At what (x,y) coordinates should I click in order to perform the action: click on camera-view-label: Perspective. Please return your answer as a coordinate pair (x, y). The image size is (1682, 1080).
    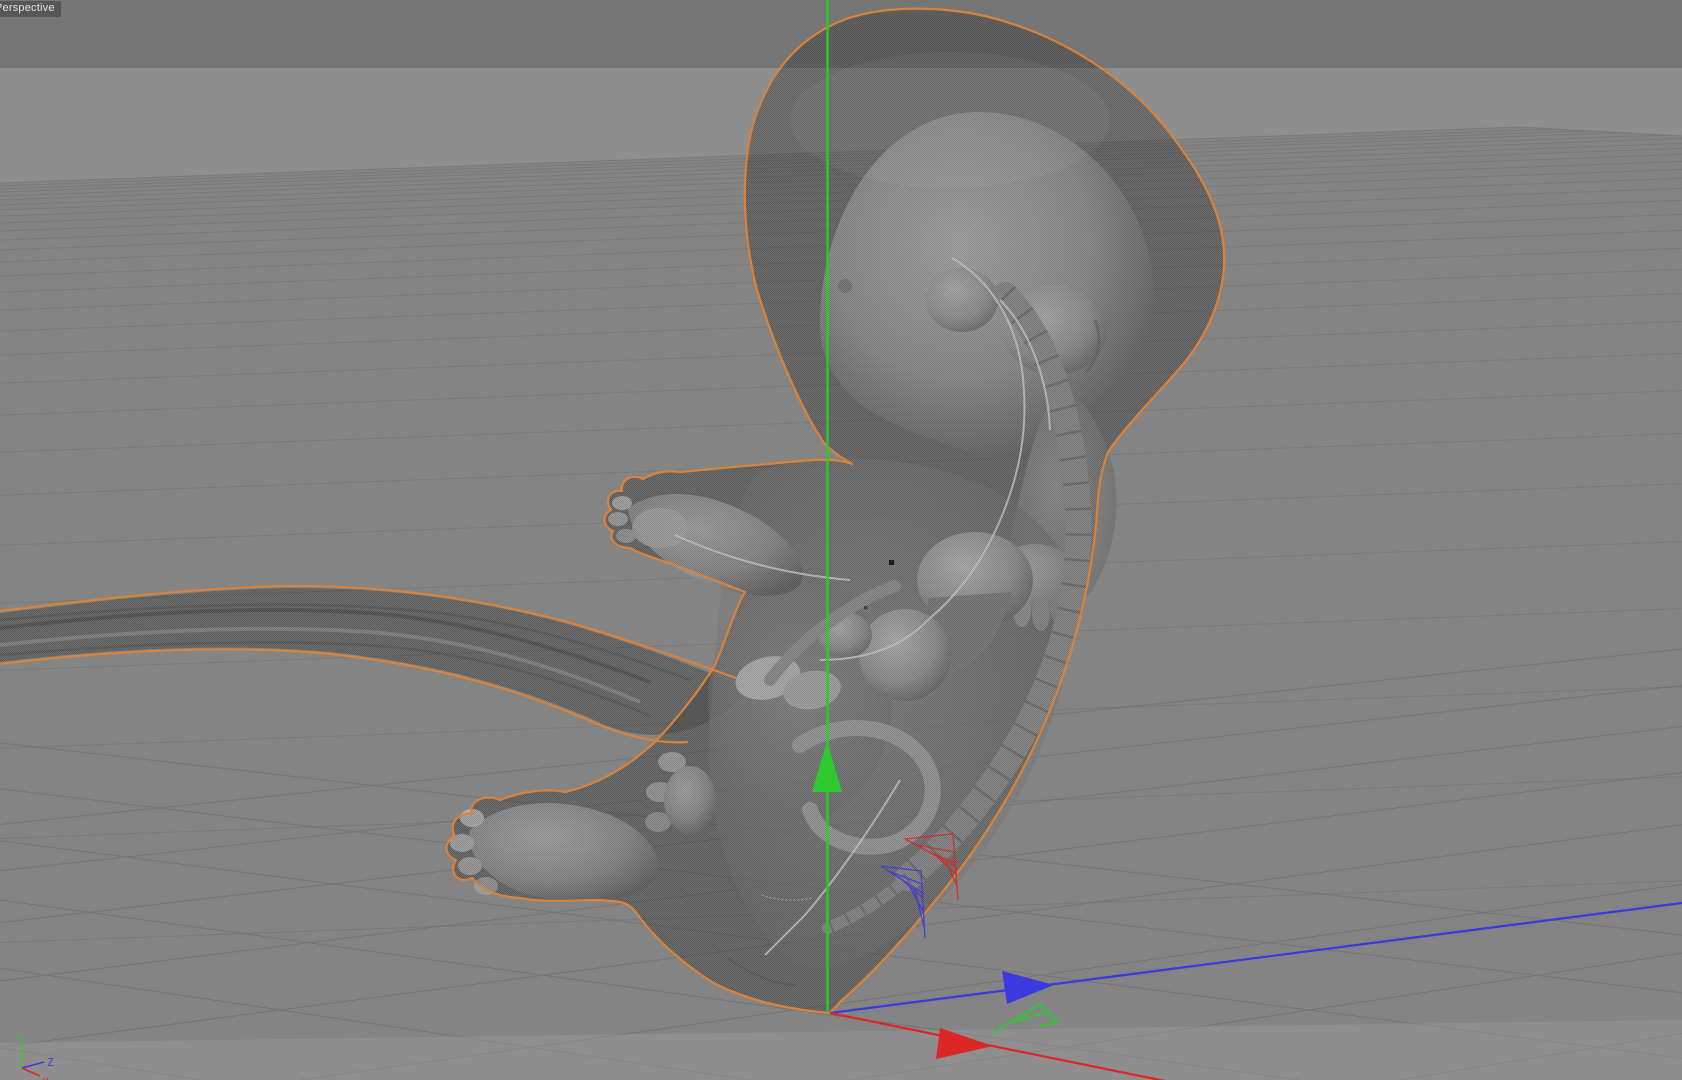
    Looking at the image, I should click on (30, 9).